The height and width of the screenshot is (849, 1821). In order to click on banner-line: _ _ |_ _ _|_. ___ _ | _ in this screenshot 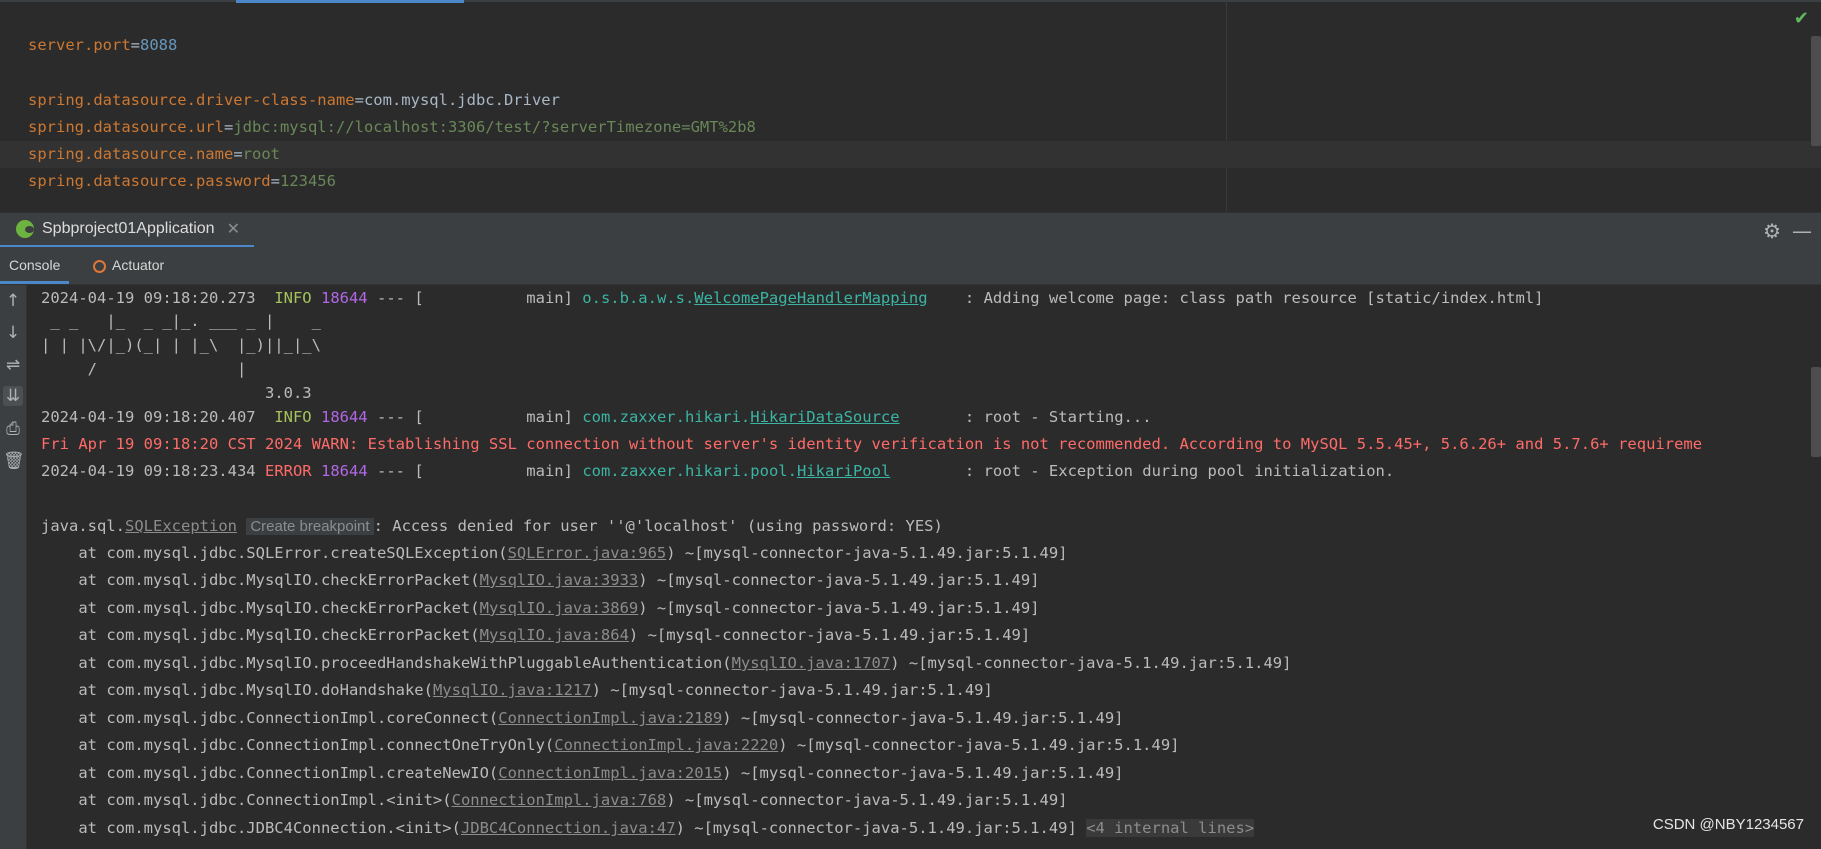, I will do `click(186, 321)`.